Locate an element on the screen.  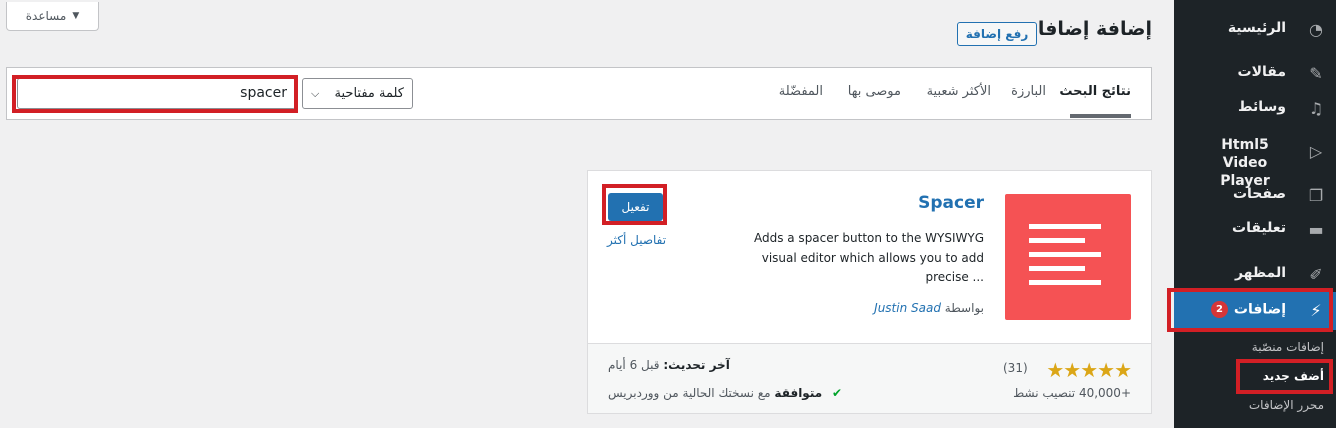
compat-status: متوافقة is located at coordinates (798, 393).